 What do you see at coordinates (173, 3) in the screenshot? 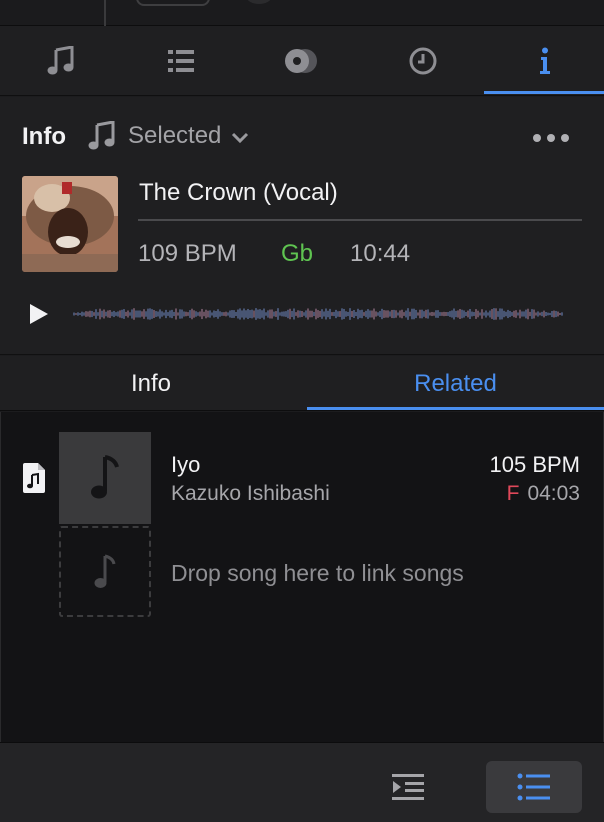
I see `toolbar-pill-button` at bounding box center [173, 3].